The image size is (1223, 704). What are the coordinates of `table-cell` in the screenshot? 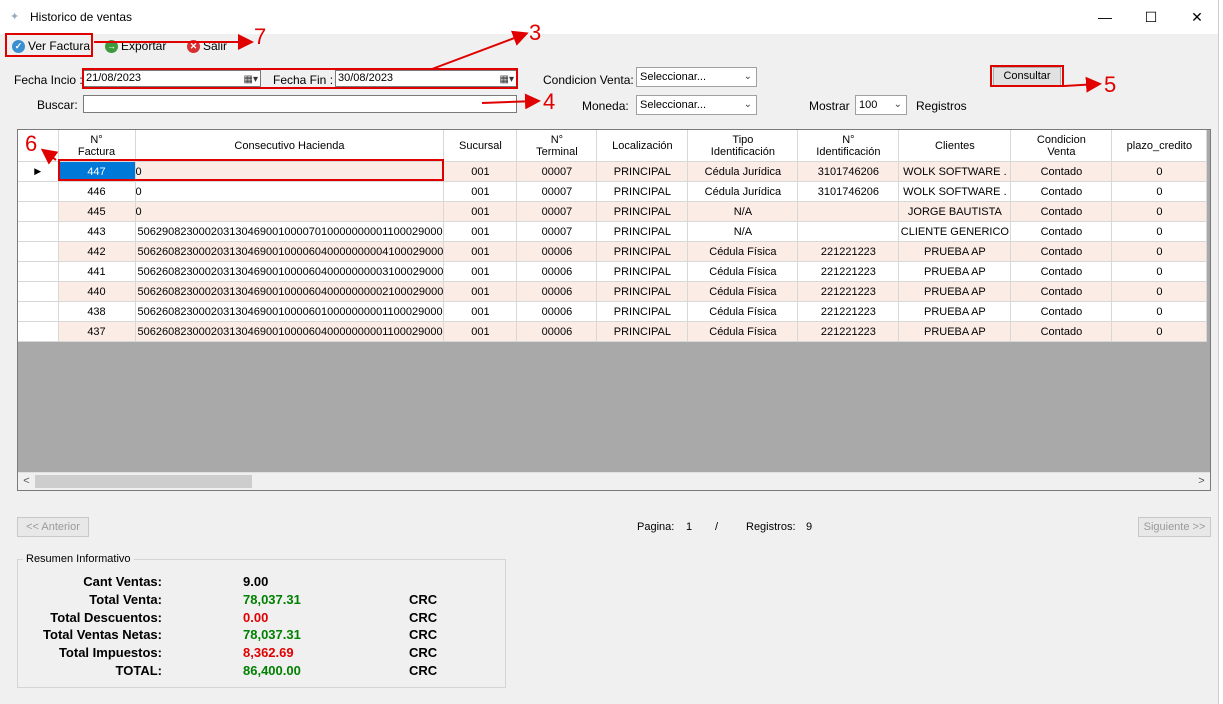 It's located at (848, 211).